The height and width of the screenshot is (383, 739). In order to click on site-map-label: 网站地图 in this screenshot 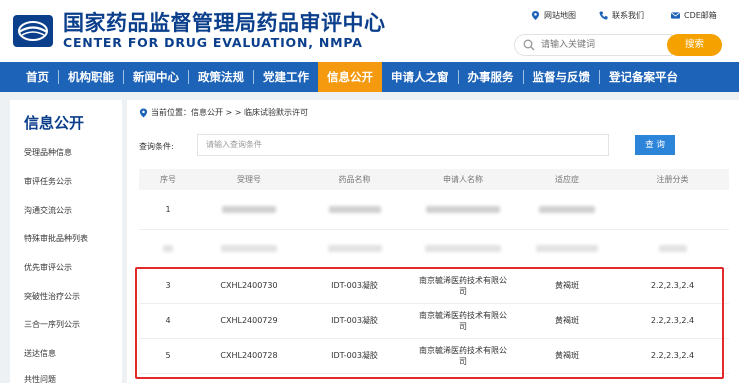, I will do `click(560, 15)`.